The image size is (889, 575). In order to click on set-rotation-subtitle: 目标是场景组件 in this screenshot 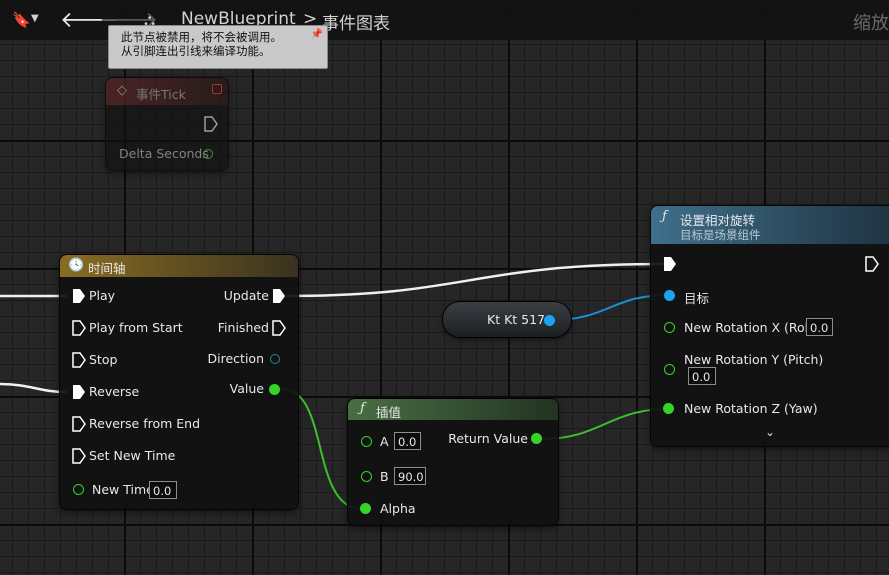, I will do `click(720, 235)`.